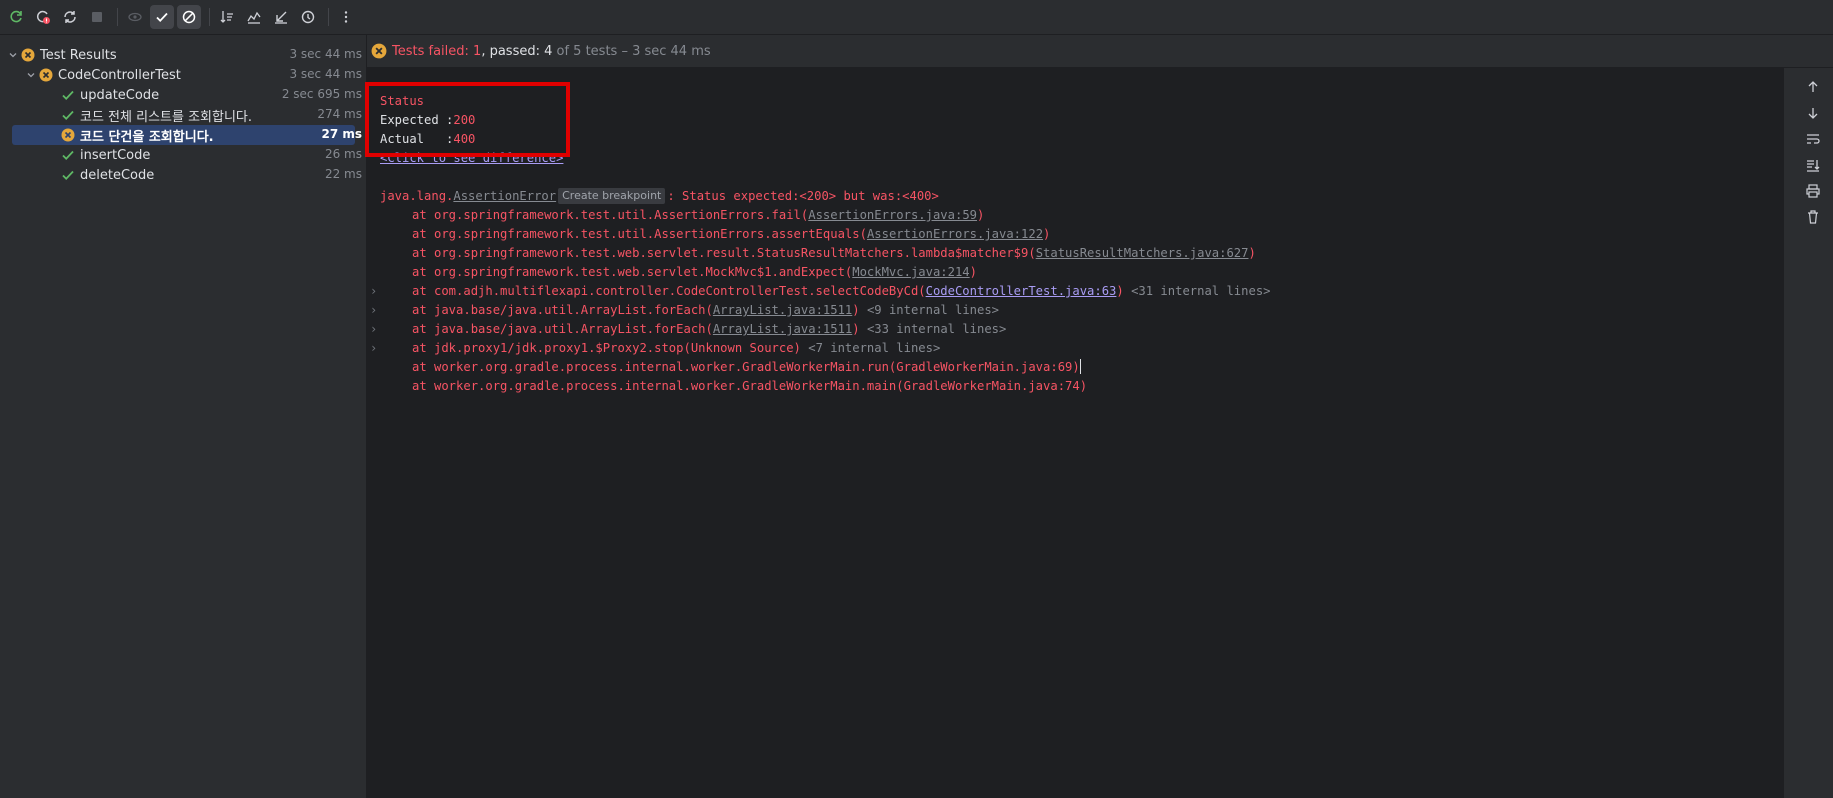  I want to click on show-passed-icon, so click(162, 17).